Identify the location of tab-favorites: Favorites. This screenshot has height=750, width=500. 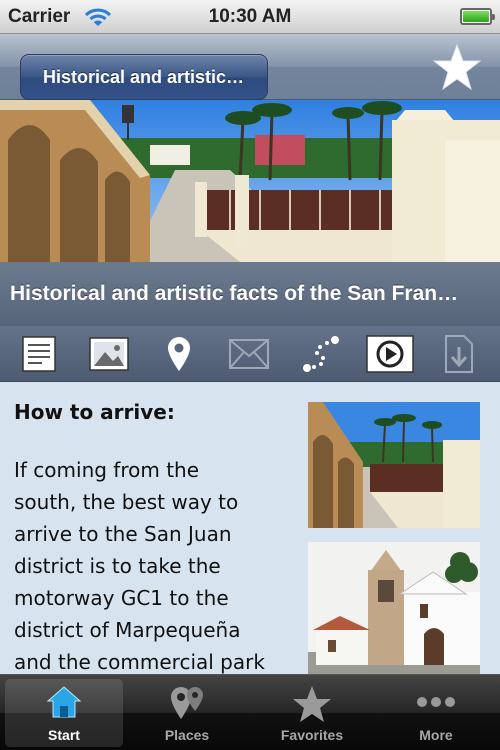
(312, 713).